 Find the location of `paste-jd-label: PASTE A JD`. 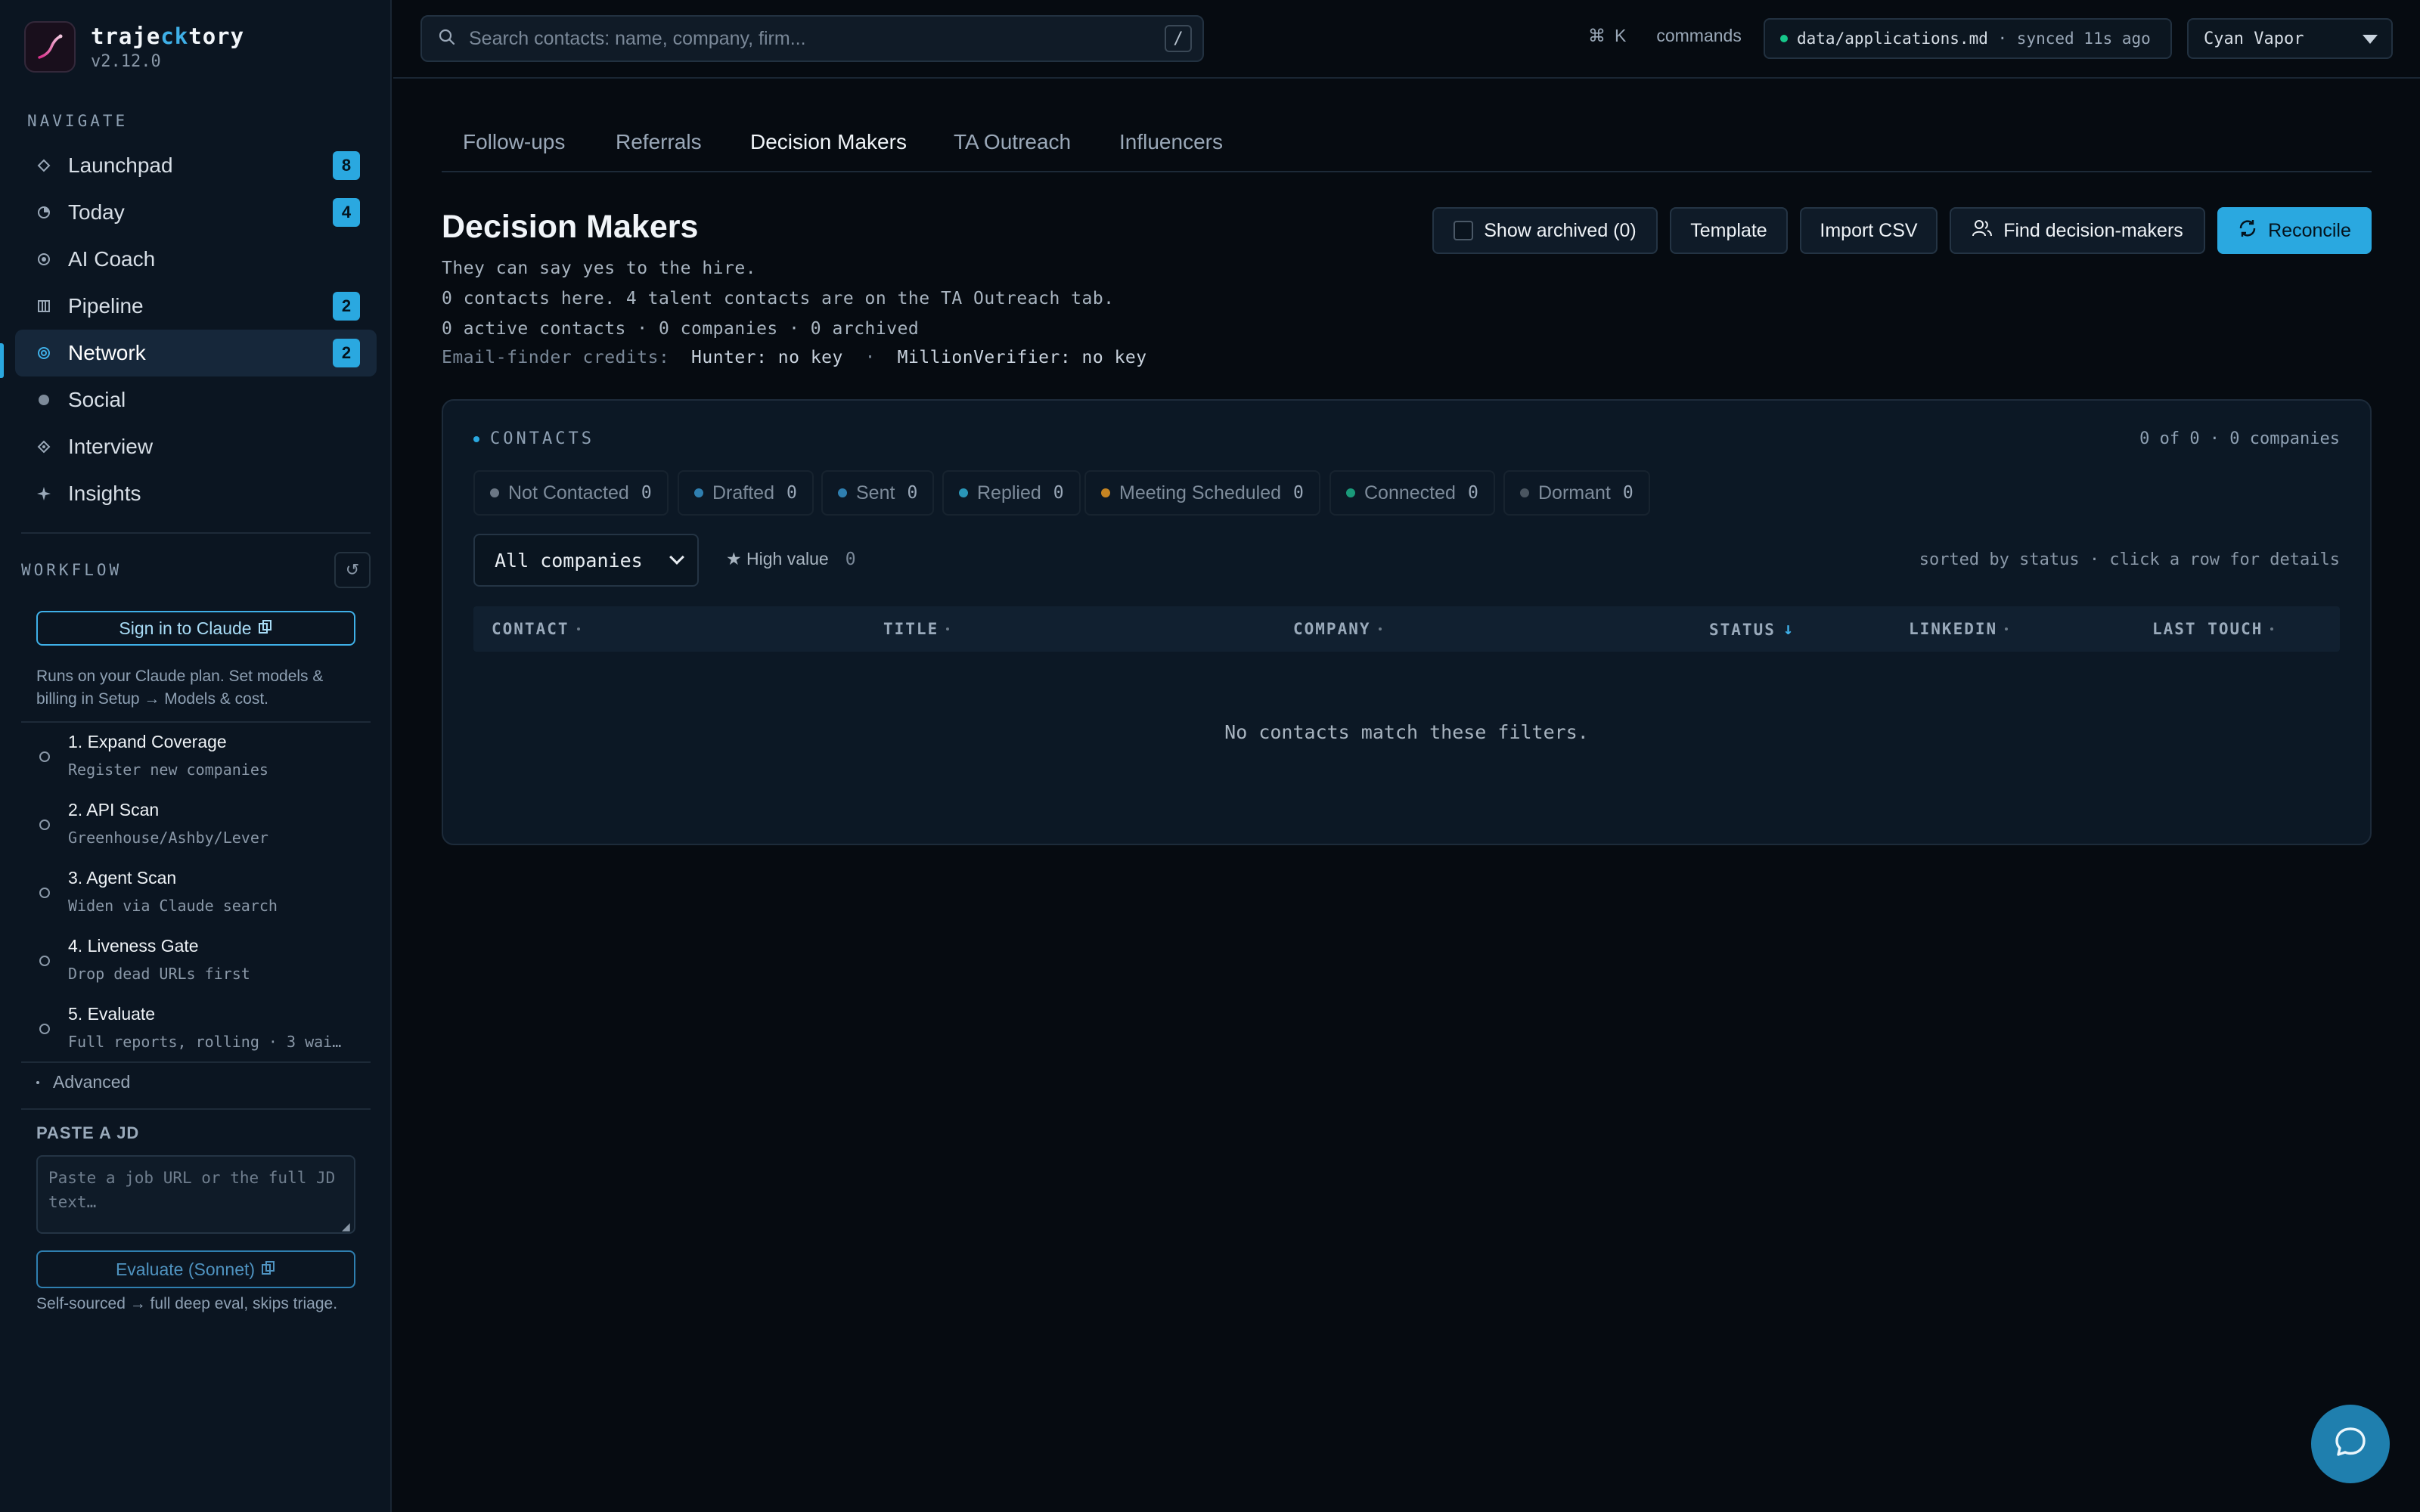

paste-jd-label: PASTE A JD is located at coordinates (88, 1132).